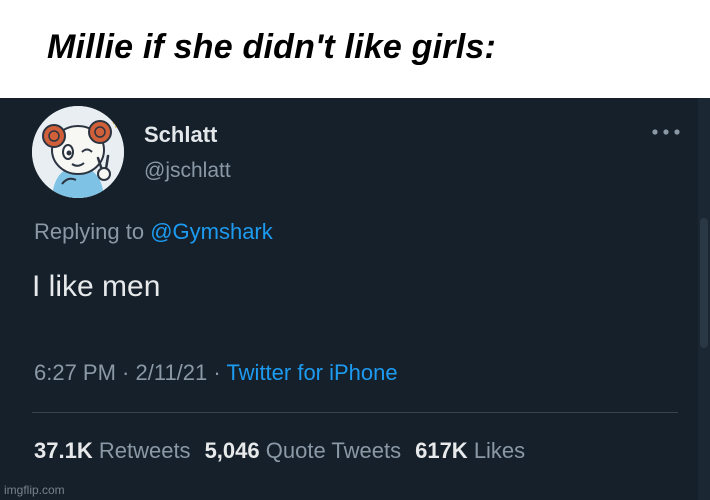 Image resolution: width=710 pixels, height=500 pixels. I want to click on retweets-label: Retweets, so click(144, 450).